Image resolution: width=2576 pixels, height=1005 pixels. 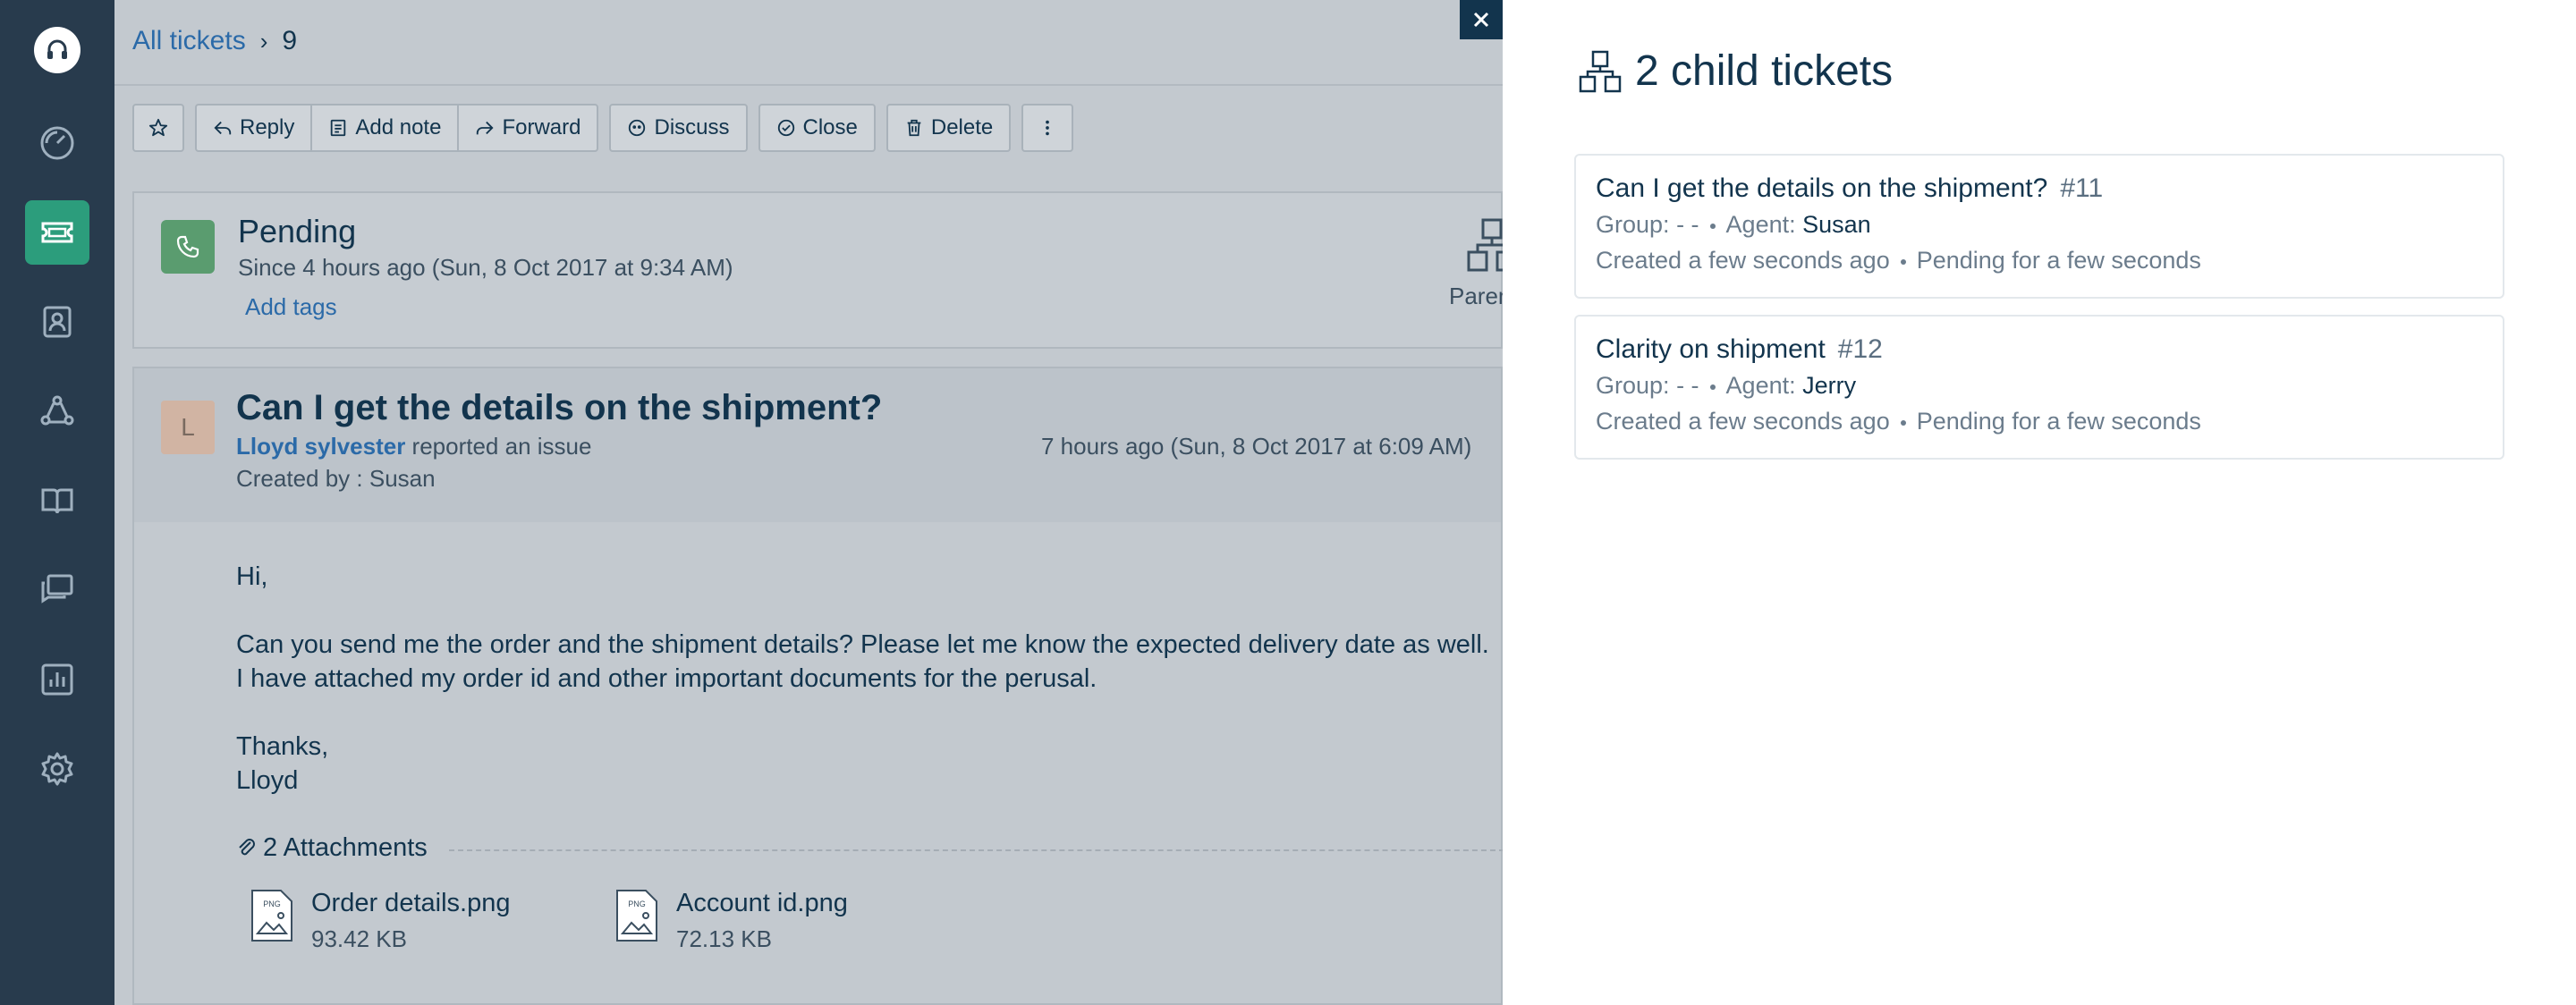 I want to click on attachments-count: 2 Attachments, so click(x=345, y=847).